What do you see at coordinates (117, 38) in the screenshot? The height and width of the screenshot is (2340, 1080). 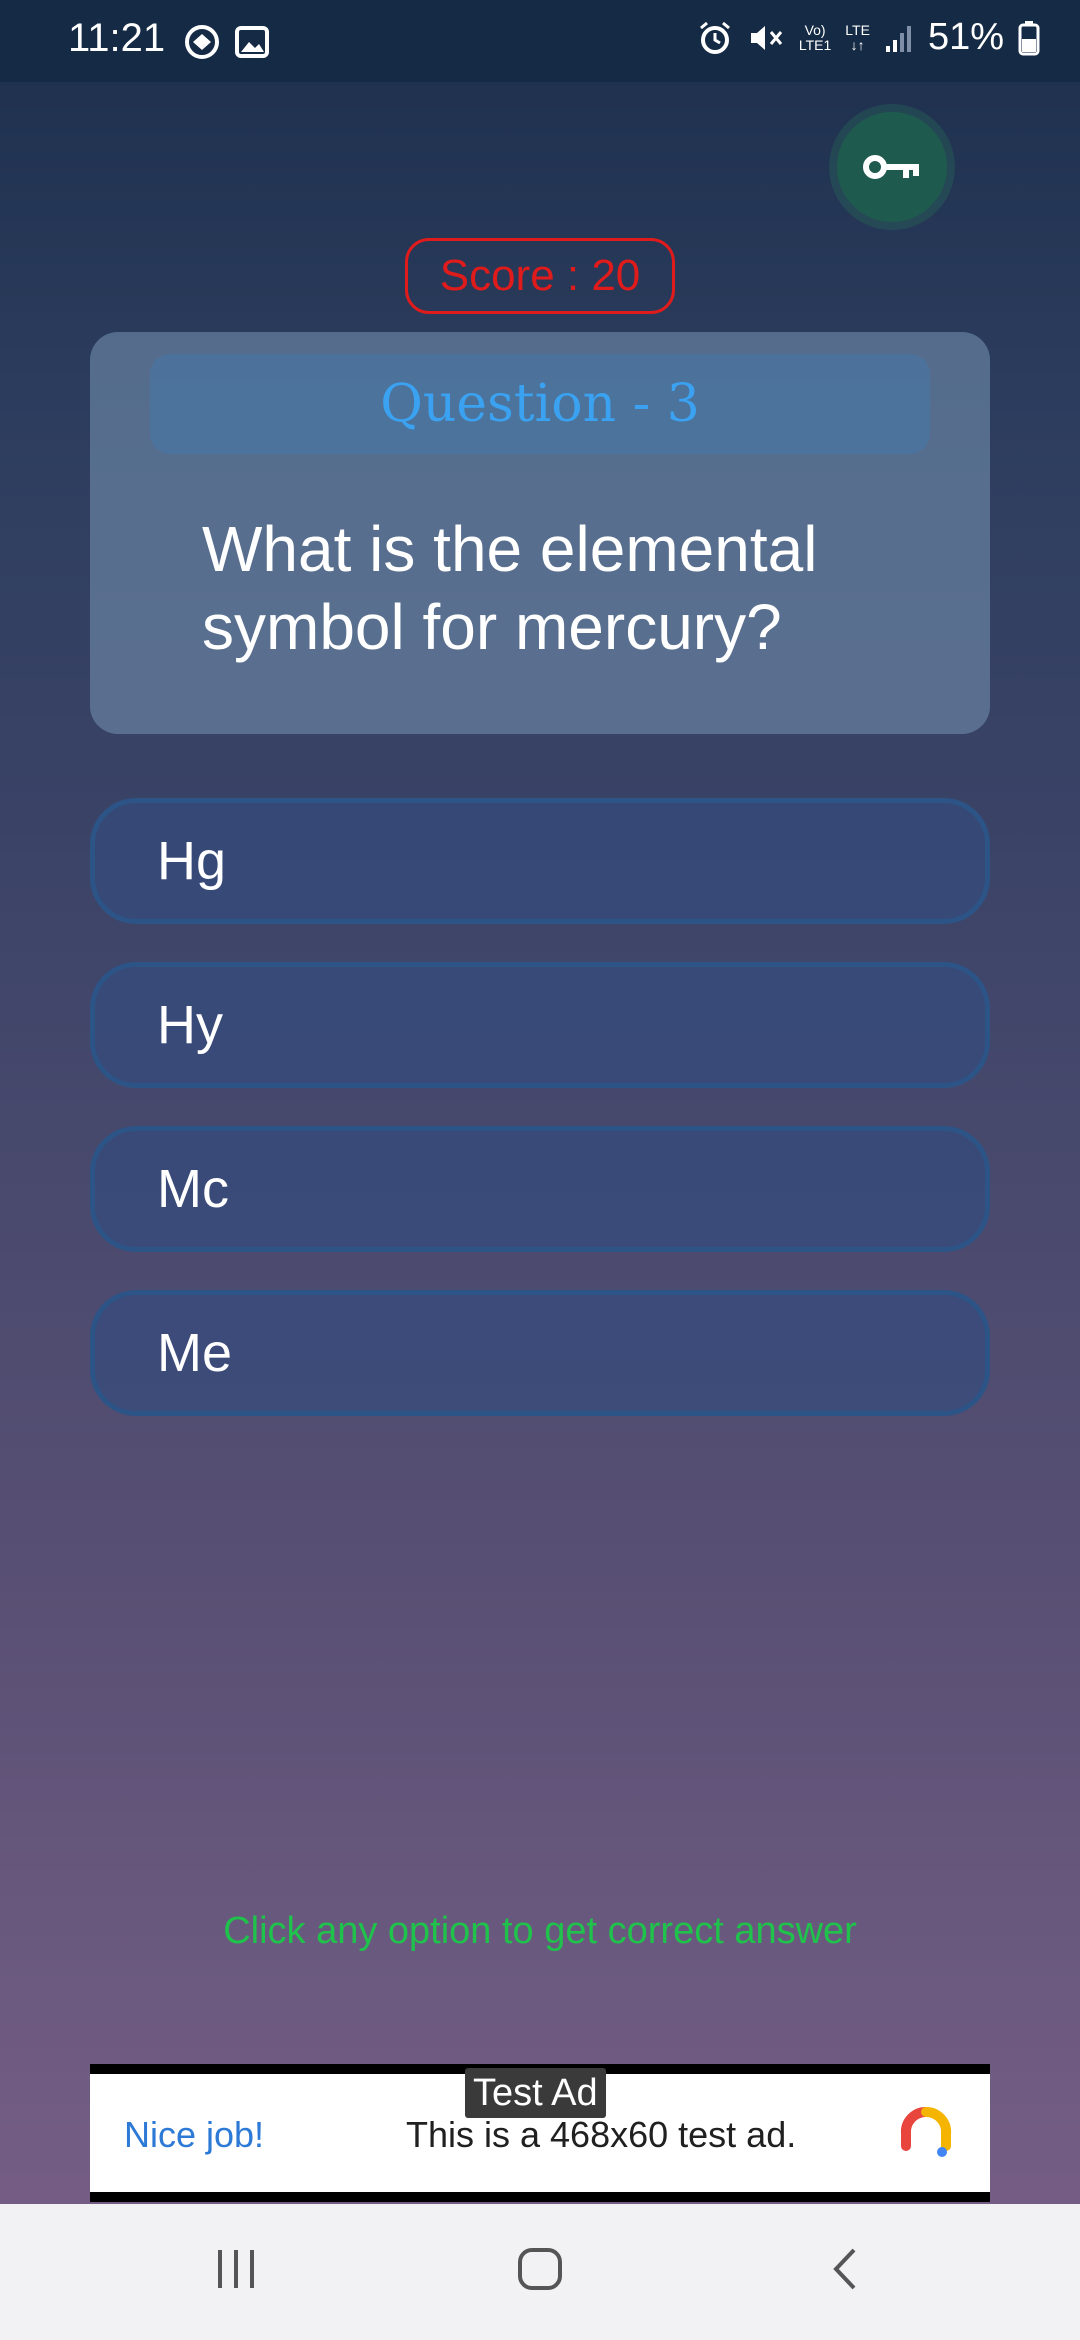 I see `status-time: 11:21` at bounding box center [117, 38].